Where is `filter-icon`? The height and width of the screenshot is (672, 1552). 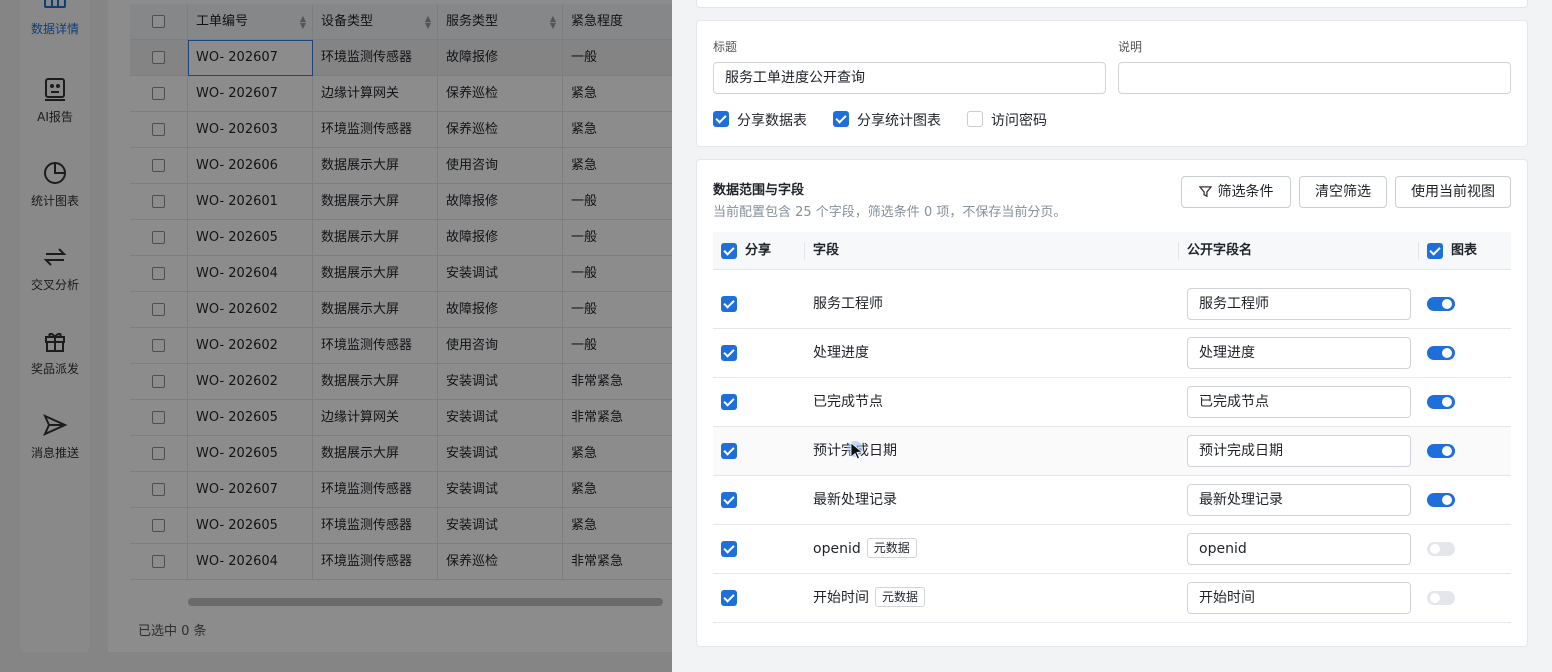 filter-icon is located at coordinates (1205, 192).